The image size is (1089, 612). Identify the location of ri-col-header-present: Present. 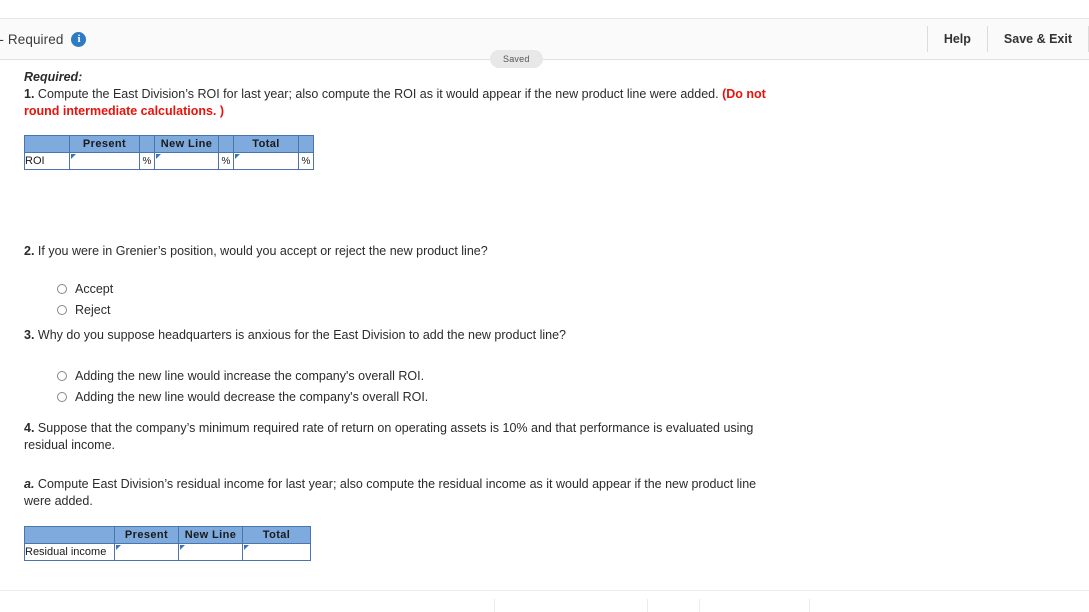
(146, 535).